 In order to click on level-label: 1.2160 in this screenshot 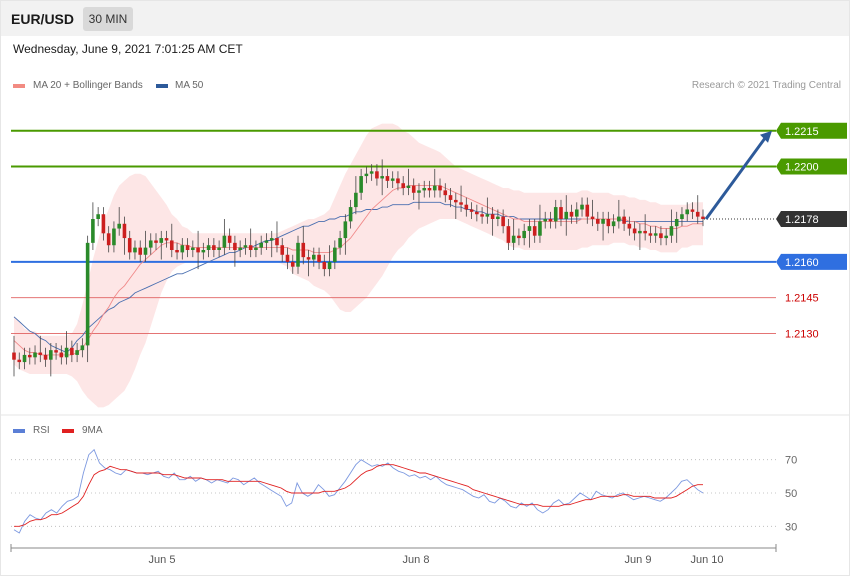, I will do `click(802, 263)`.